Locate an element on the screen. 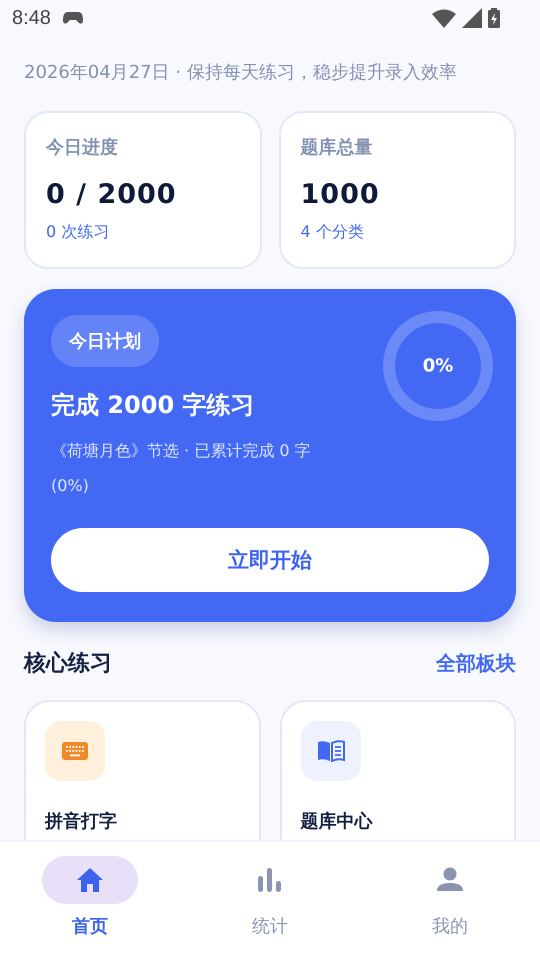 The width and height of the screenshot is (540, 960). nav-tab: 统计 is located at coordinates (270, 908).